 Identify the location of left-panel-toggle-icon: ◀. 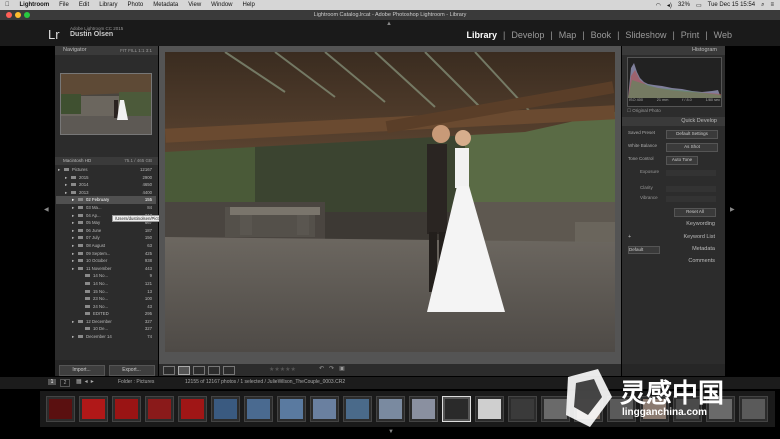
(46, 209).